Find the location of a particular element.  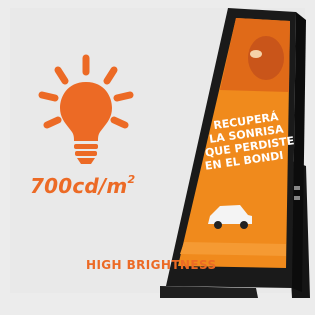

brightness-number: 700cd/m is located at coordinates (79, 186).